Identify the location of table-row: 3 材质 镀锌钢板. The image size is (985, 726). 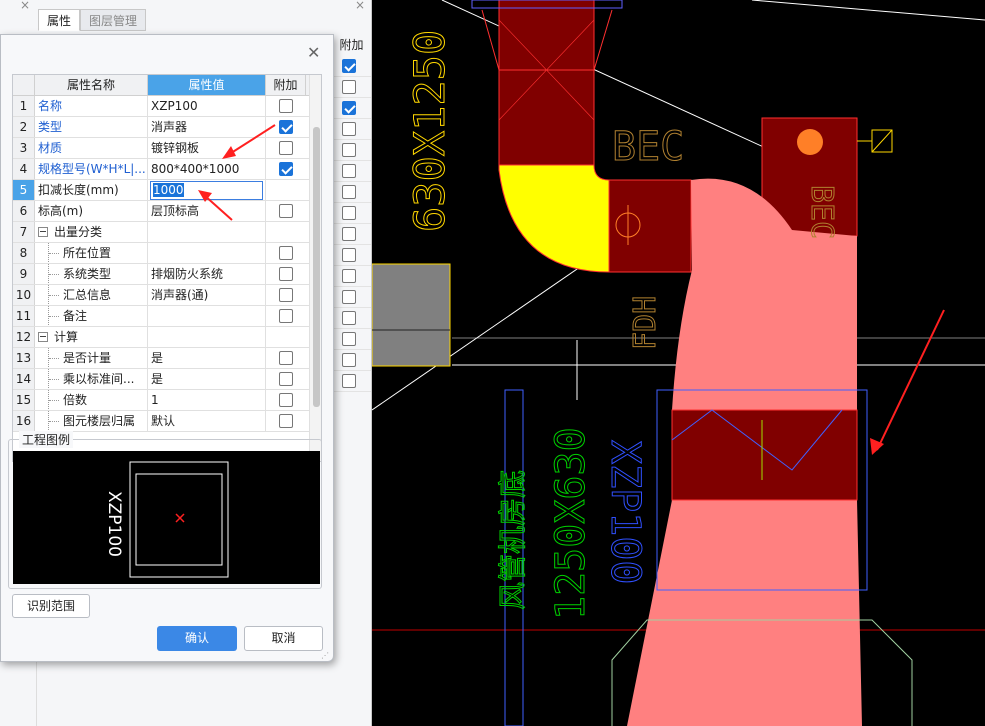
(167, 148).